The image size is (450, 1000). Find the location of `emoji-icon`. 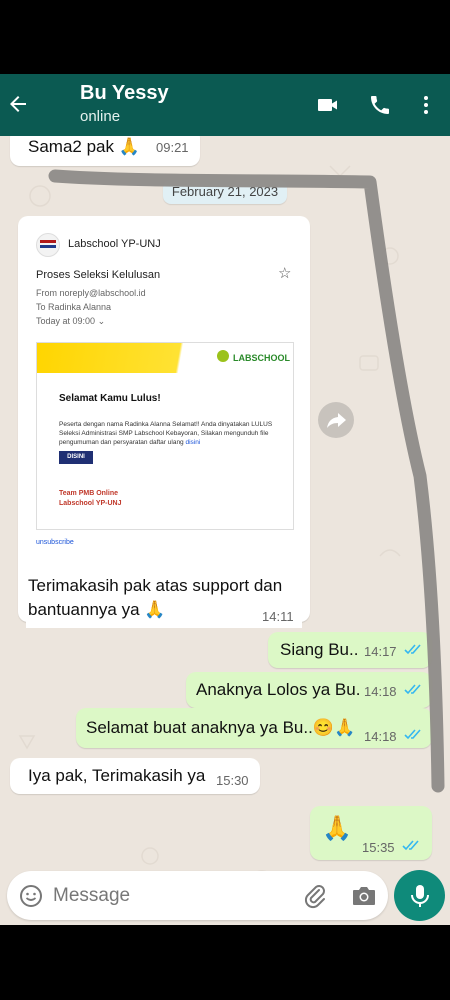

emoji-icon is located at coordinates (31, 896).